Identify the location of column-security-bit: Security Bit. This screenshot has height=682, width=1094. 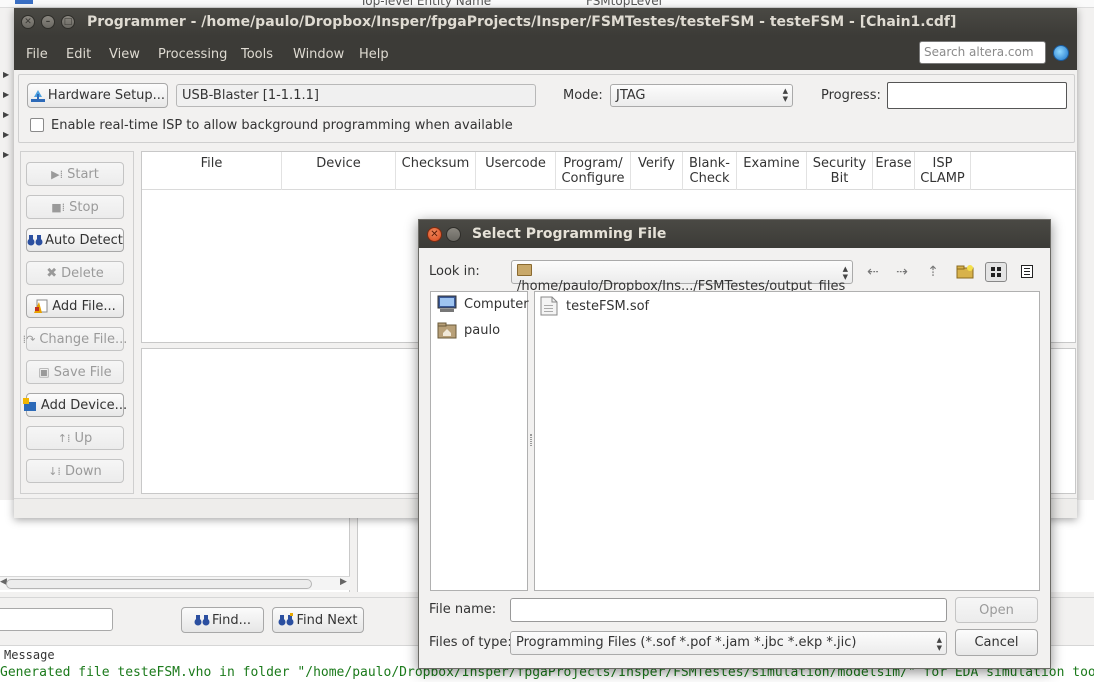
(840, 171).